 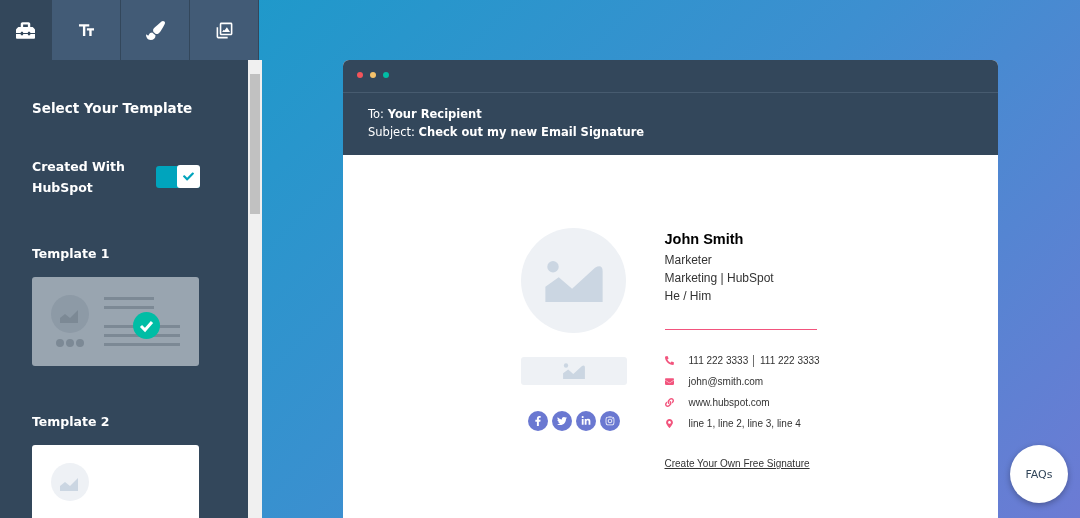 What do you see at coordinates (744, 423) in the screenshot?
I see `contact-text: line 1, line 2, line 3, line 4` at bounding box center [744, 423].